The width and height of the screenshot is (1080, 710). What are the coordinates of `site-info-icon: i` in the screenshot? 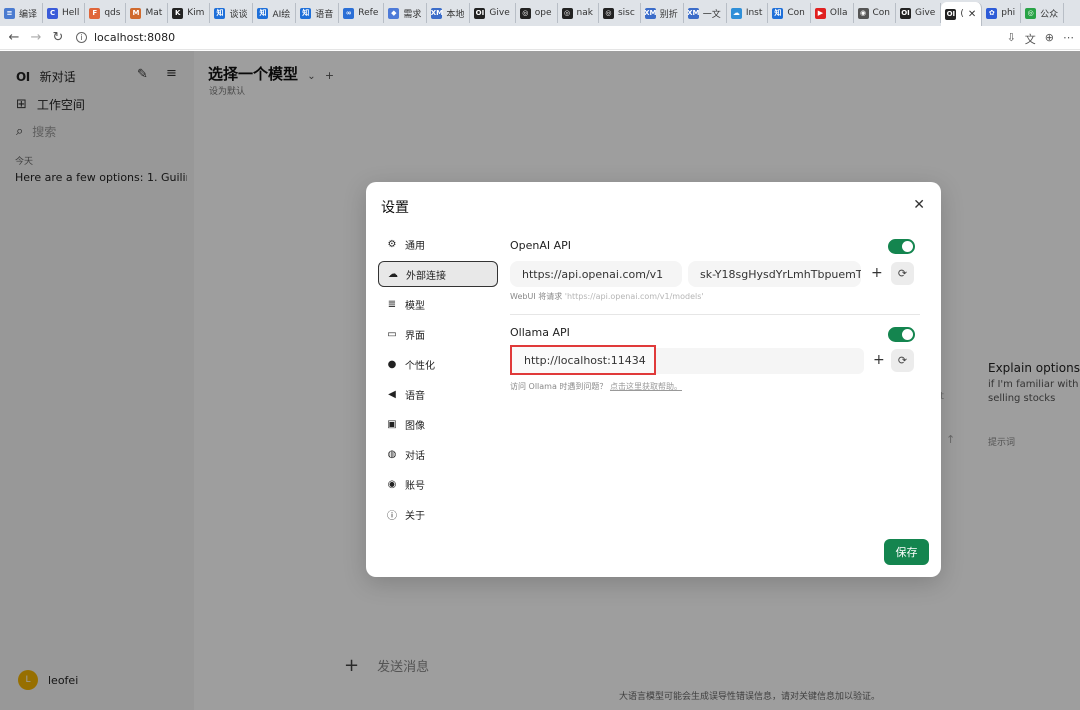 It's located at (81, 37).